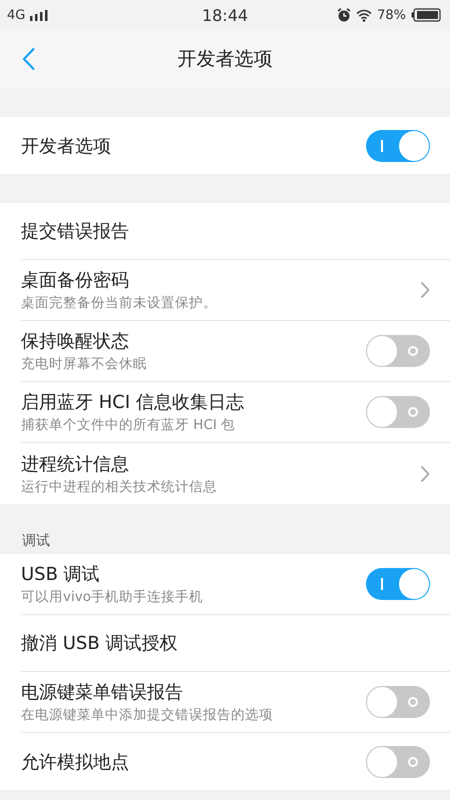  I want to click on setting-subtitle: 在电源键菜单中添加提交错误报告的选项, so click(147, 715).